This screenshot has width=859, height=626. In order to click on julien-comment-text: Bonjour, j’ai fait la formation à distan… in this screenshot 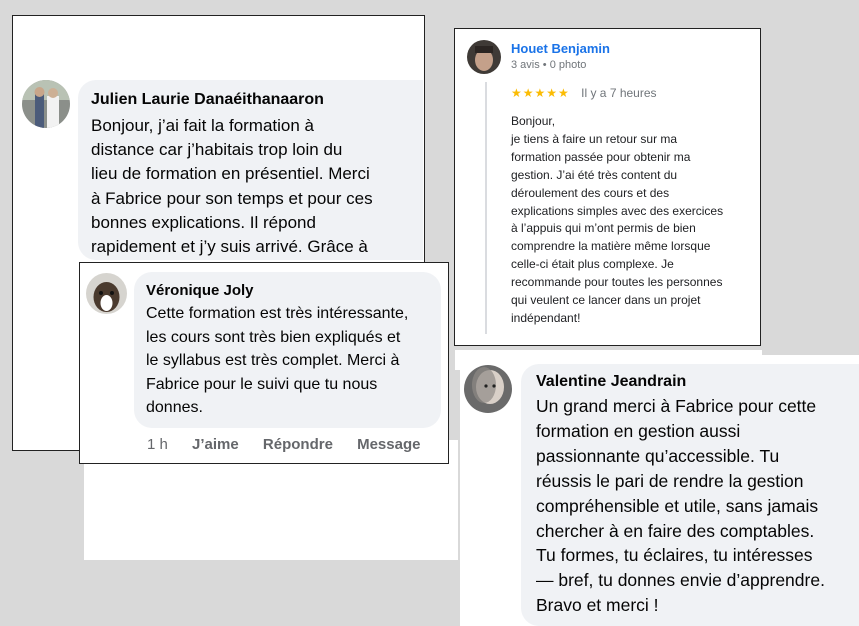, I will do `click(232, 186)`.